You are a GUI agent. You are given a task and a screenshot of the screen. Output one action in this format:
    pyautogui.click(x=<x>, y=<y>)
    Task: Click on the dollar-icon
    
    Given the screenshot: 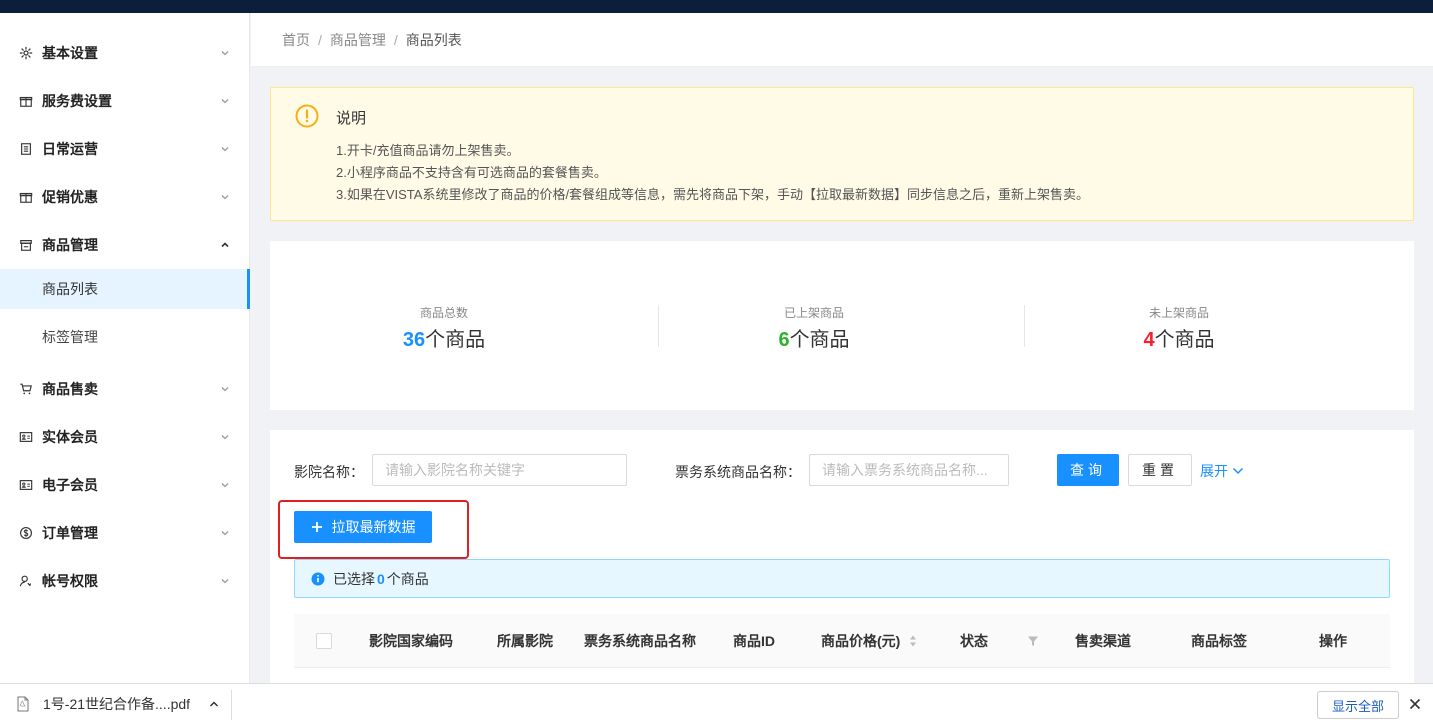 What is the action you would take?
    pyautogui.click(x=26, y=533)
    